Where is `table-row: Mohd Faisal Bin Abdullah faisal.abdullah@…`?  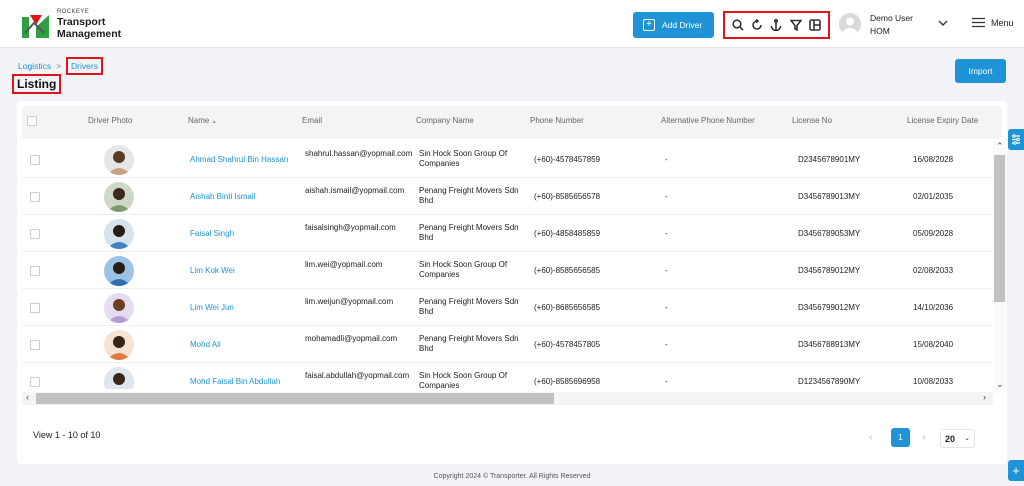
table-row: Mohd Faisal Bin Abdullah faisal.abdullah@… is located at coordinates (507, 376).